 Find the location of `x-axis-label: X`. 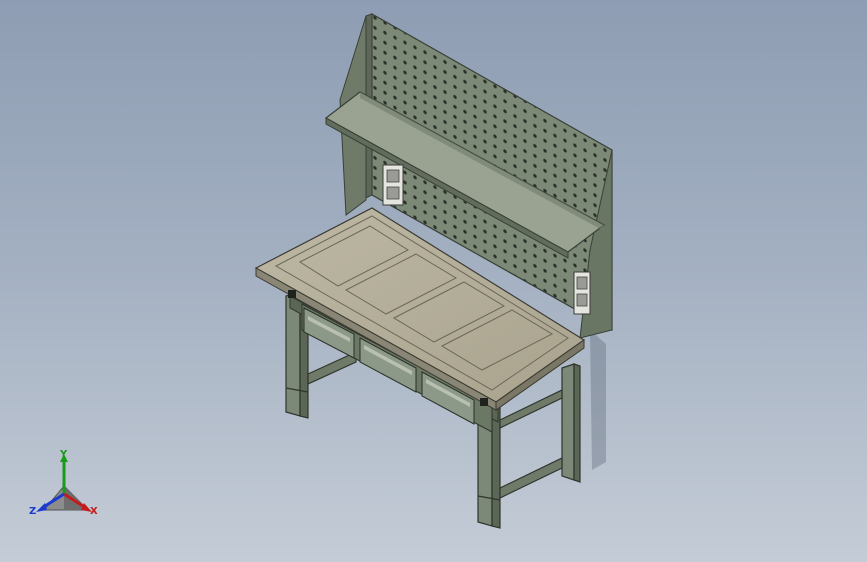

x-axis-label: X is located at coordinates (94, 511).